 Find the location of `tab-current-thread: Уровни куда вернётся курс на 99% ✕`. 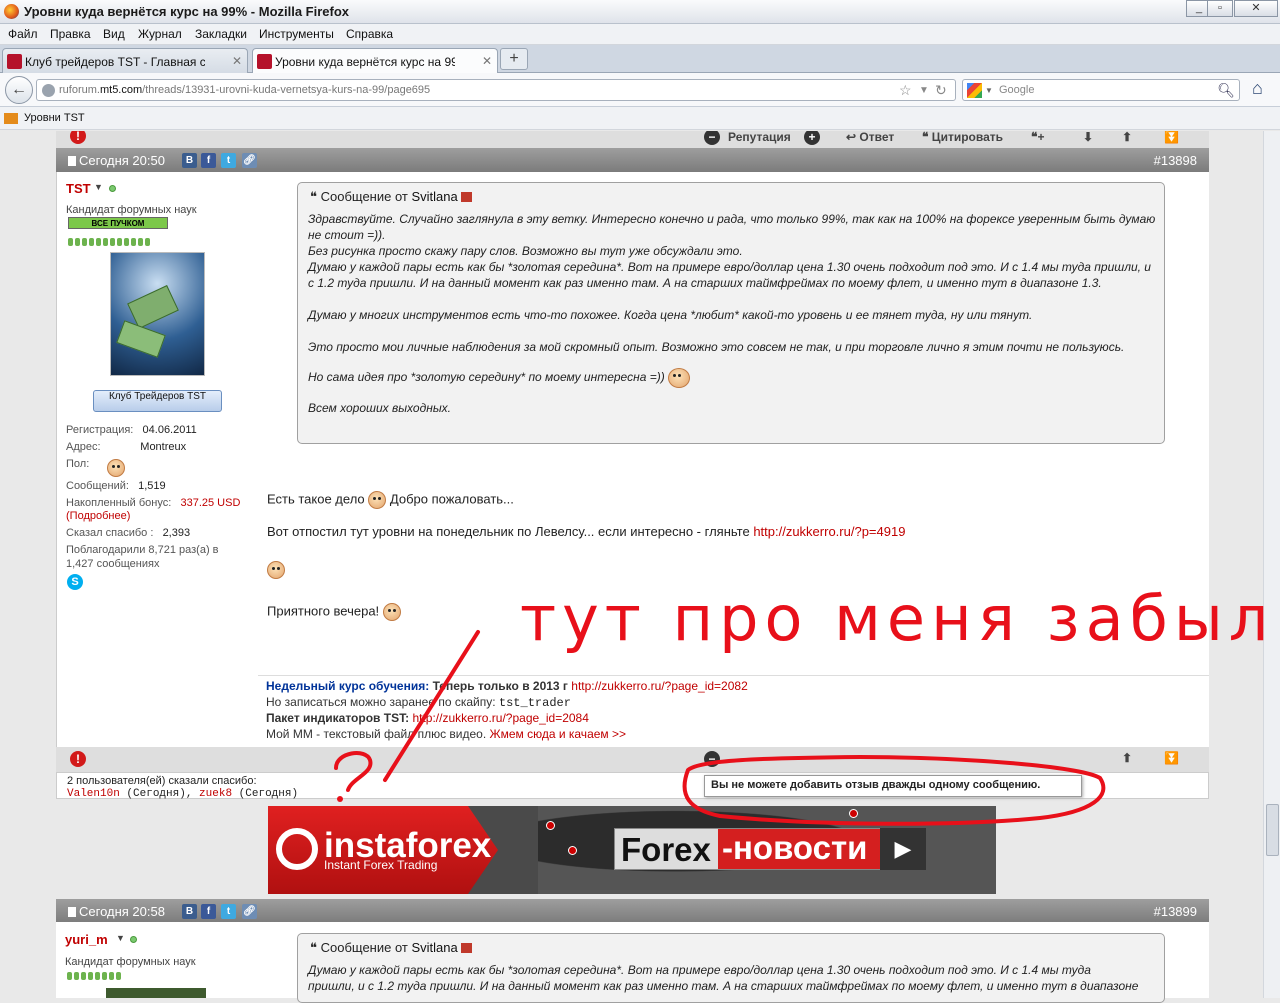

tab-current-thread: Уровни куда вернётся курс на 99% ✕ is located at coordinates (375, 61).